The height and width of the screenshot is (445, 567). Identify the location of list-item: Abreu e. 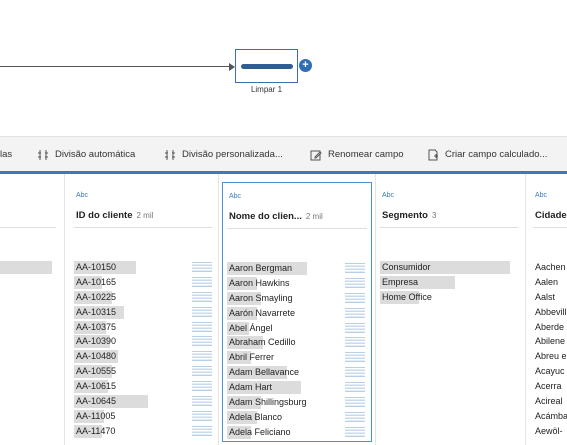
(551, 356).